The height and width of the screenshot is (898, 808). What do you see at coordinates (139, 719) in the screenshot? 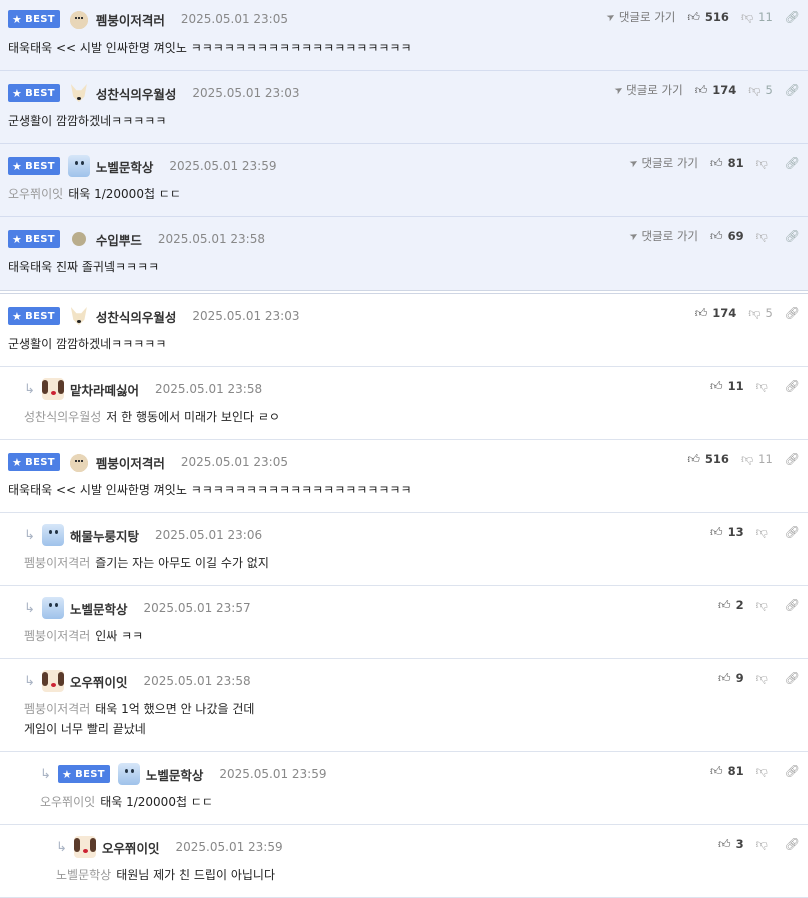
I see `comment-body: 펨붕이저격러 태욱 1억 했으면 안 나갔을 건데 게임이 너무 빨리 끝났네` at bounding box center [139, 719].